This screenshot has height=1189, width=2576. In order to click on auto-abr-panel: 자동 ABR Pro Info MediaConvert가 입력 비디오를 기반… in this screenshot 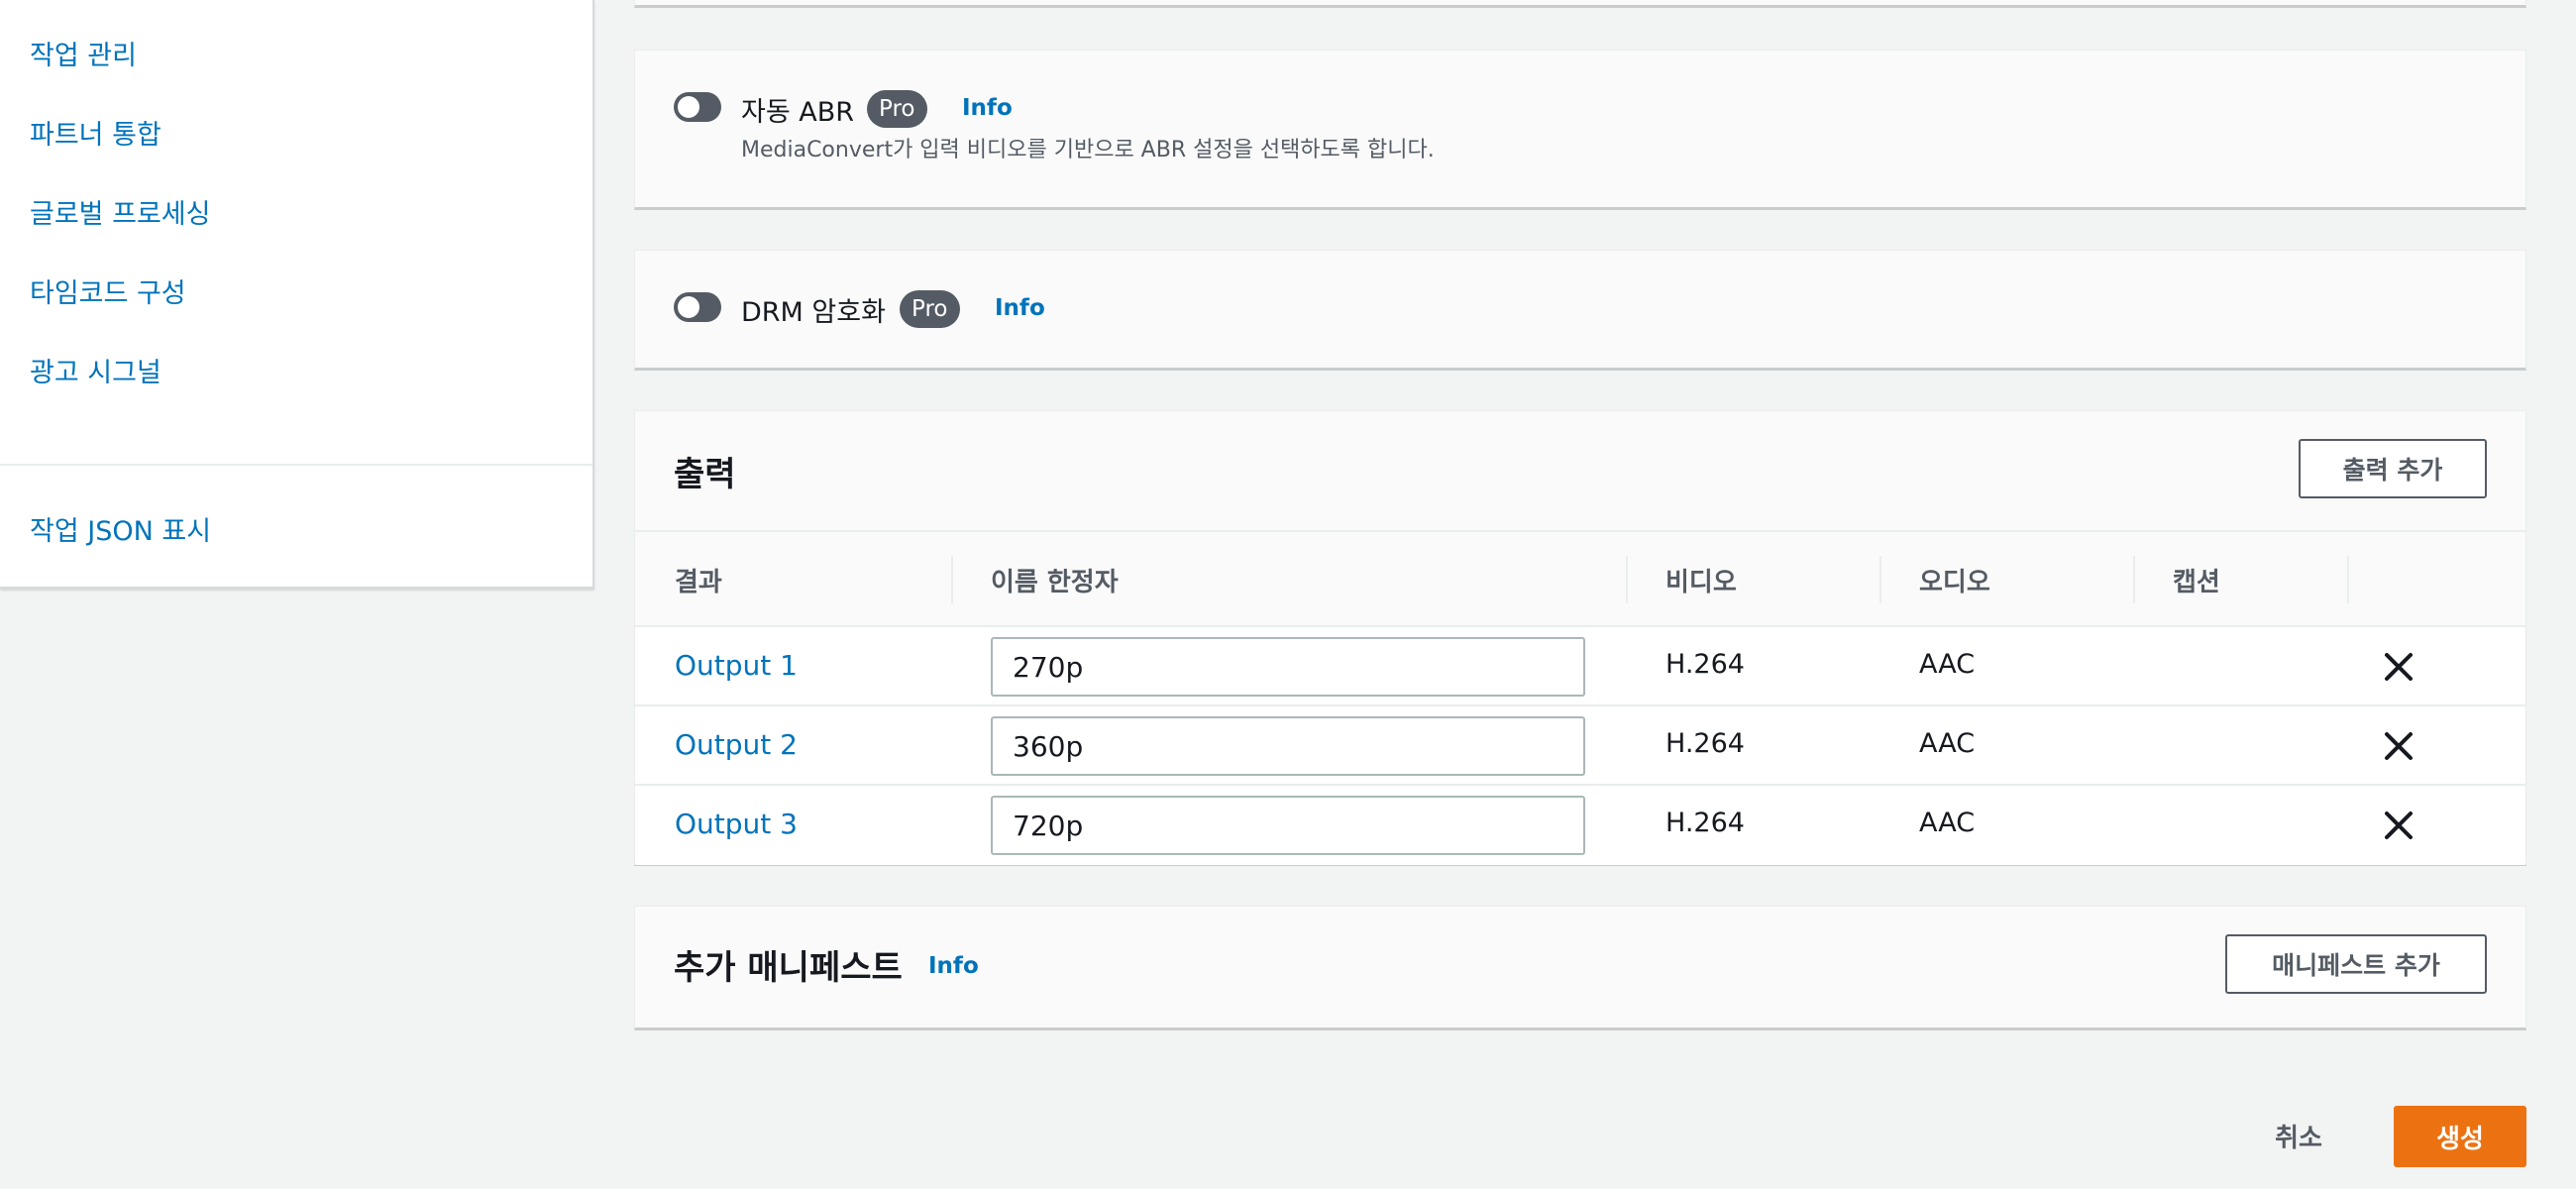, I will do `click(1580, 130)`.